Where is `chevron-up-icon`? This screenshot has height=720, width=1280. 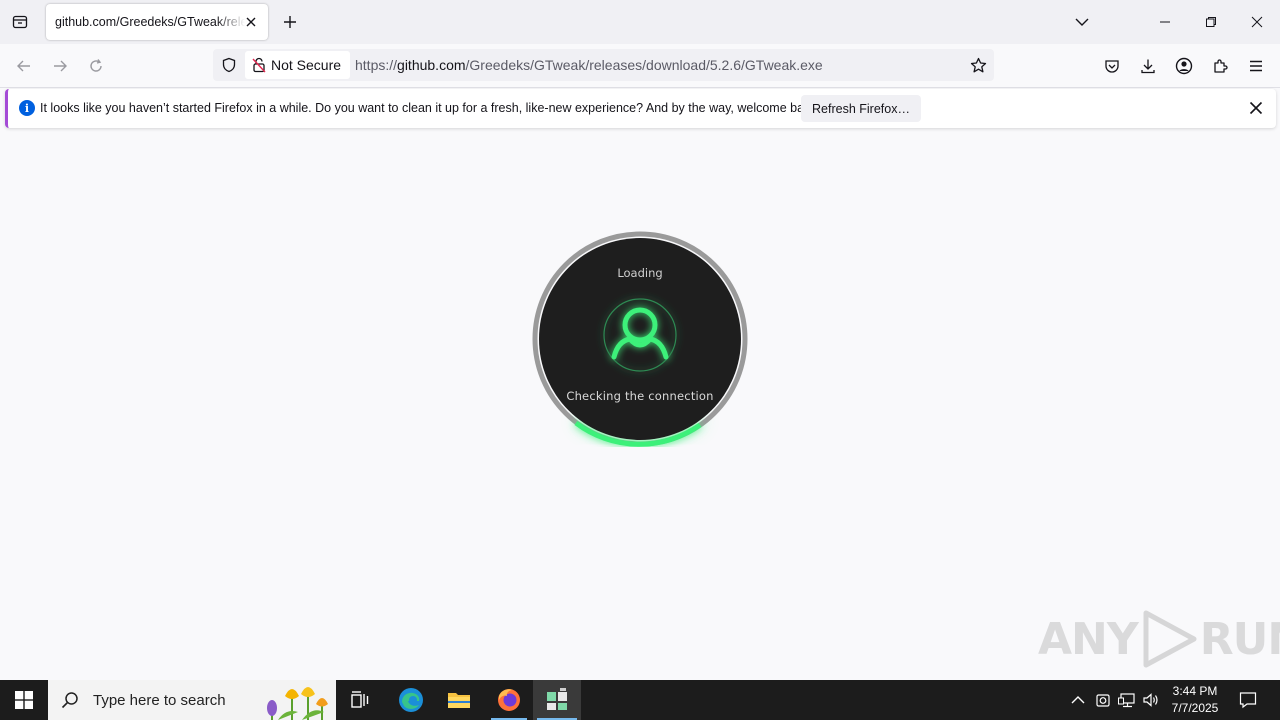 chevron-up-icon is located at coordinates (1078, 700).